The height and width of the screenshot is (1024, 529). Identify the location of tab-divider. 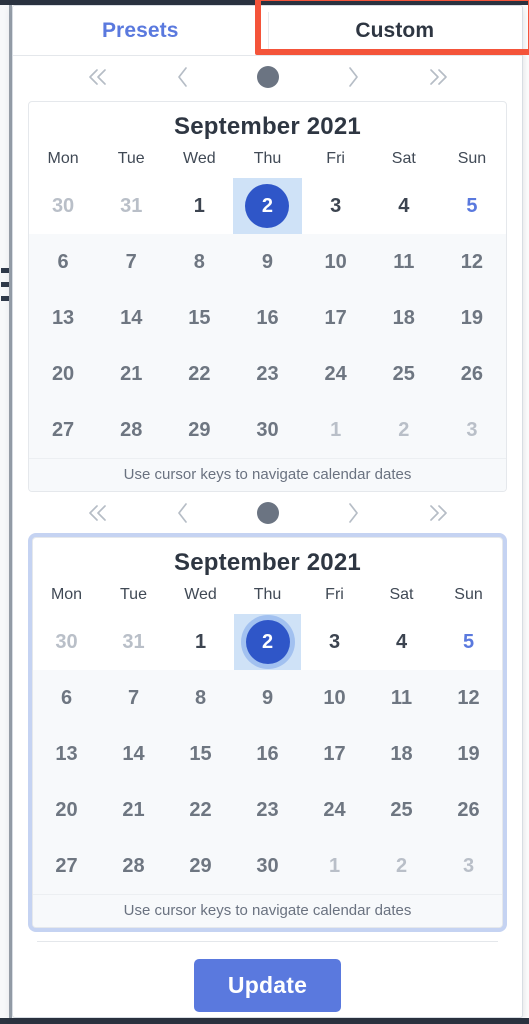
(268, 31).